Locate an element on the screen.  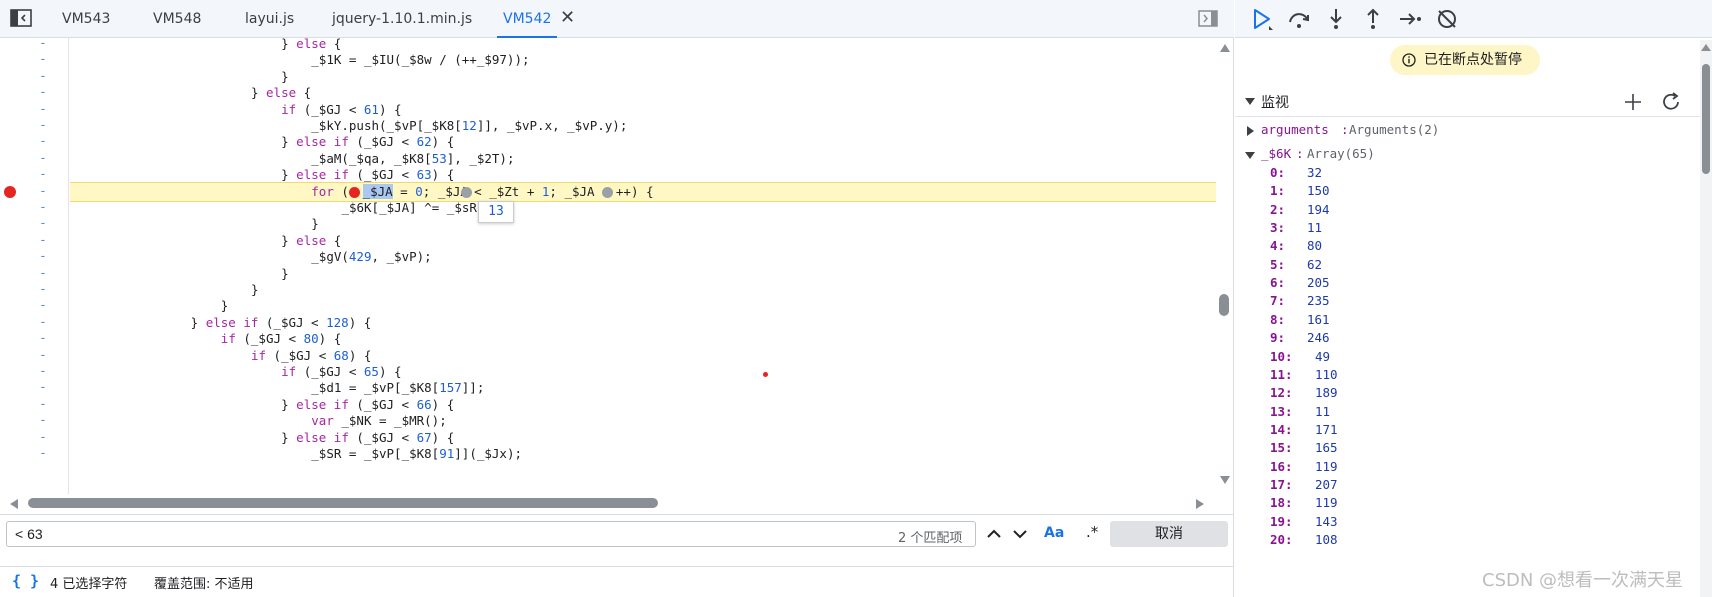
step-over-icon is located at coordinates (1299, 19).